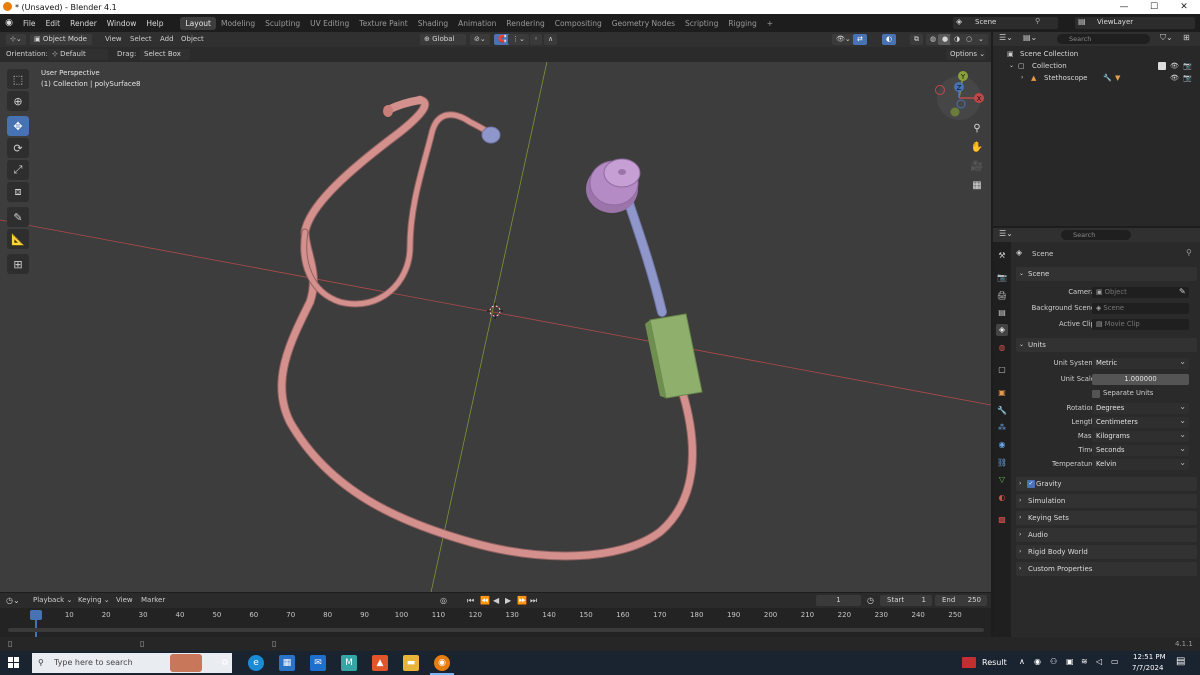  I want to click on gravity-panel-header: › ✓ Gravity, so click(1106, 484).